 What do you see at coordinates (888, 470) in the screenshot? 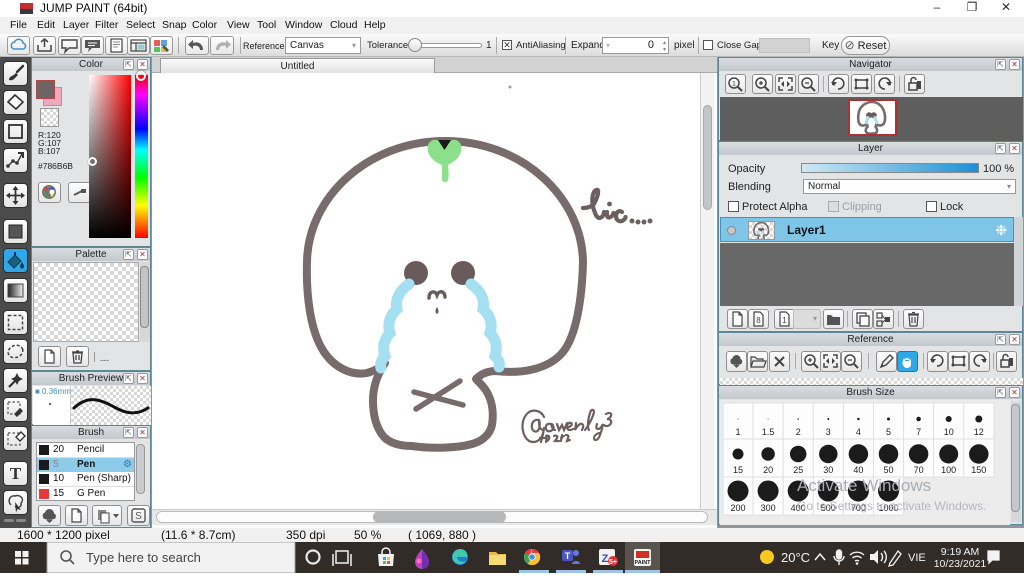
I see `svg-text: 50` at bounding box center [888, 470].